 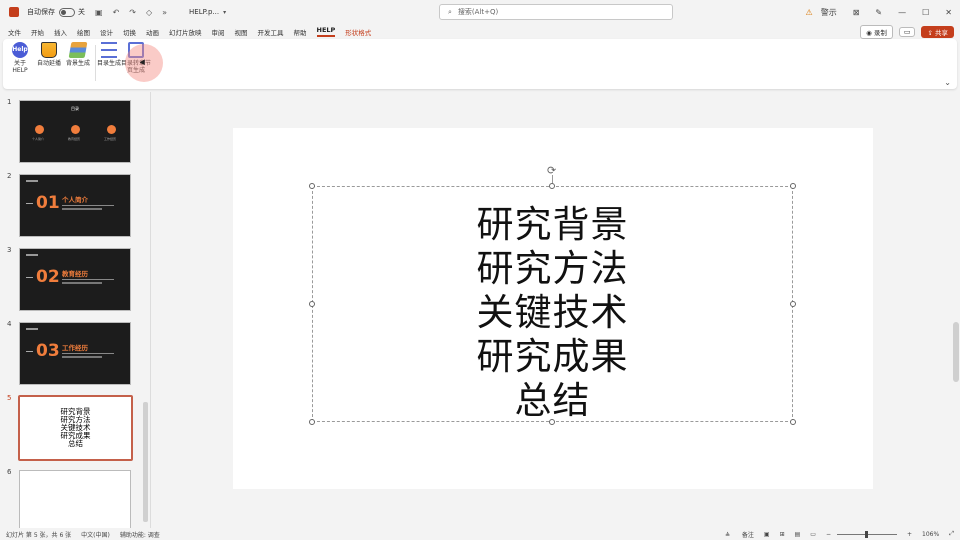 What do you see at coordinates (552, 225) in the screenshot?
I see `text-line: 研究背景` at bounding box center [552, 225].